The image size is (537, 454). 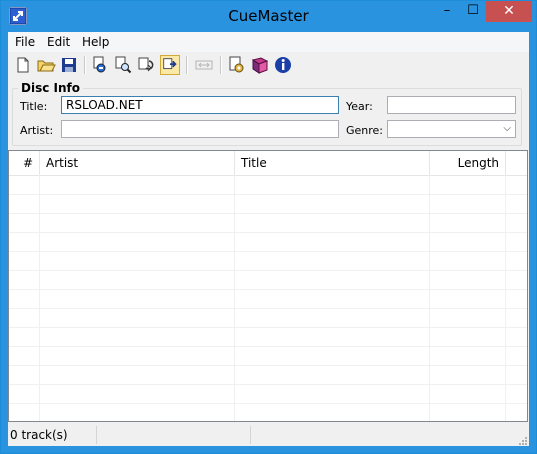 What do you see at coordinates (507, 129) in the screenshot?
I see `chevron-down-icon: ⌵` at bounding box center [507, 129].